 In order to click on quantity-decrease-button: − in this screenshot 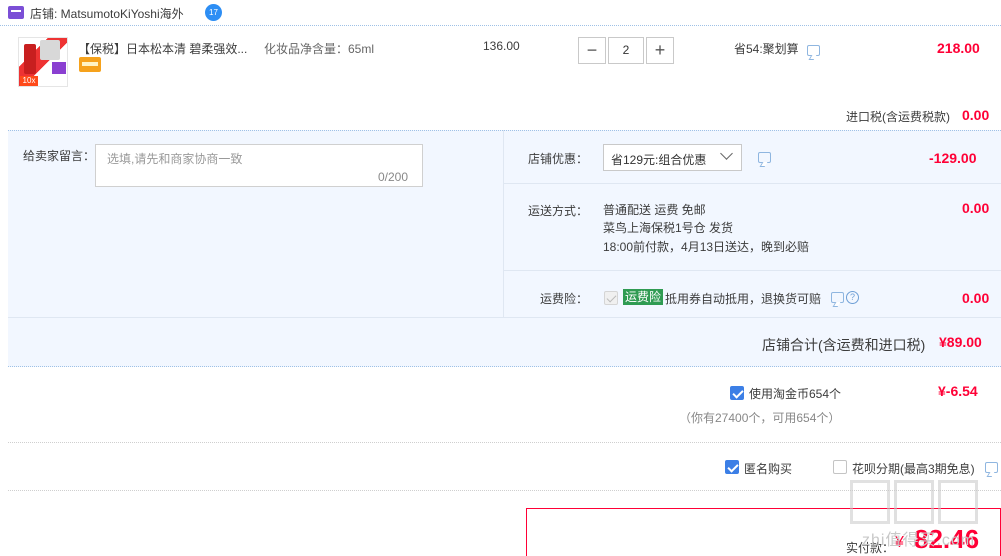, I will do `click(592, 50)`.